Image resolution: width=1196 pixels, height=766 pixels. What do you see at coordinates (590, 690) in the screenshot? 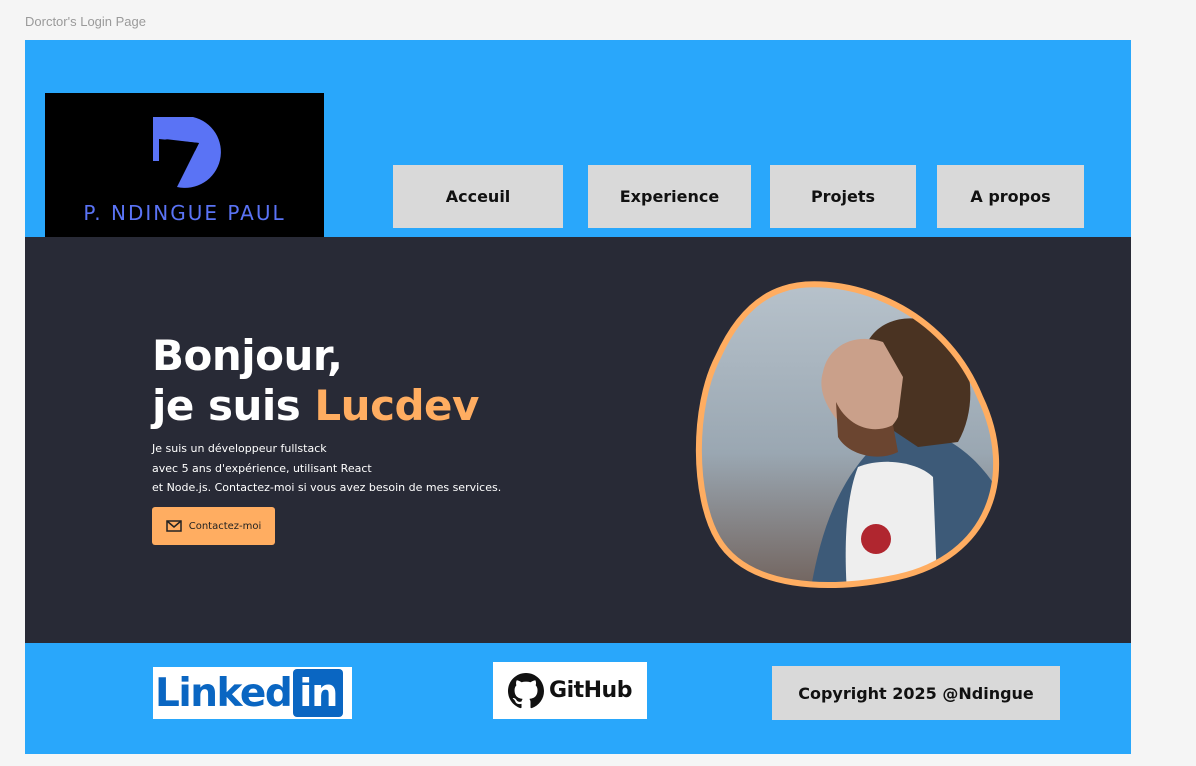
I see `github-logo-text: GitHub` at bounding box center [590, 690].